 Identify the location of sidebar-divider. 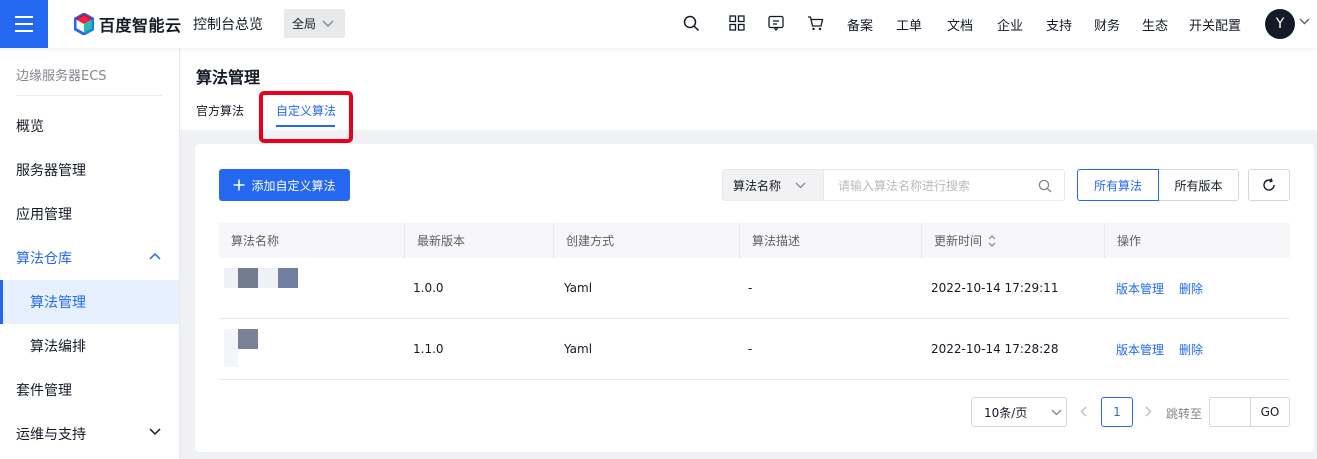
(89, 95).